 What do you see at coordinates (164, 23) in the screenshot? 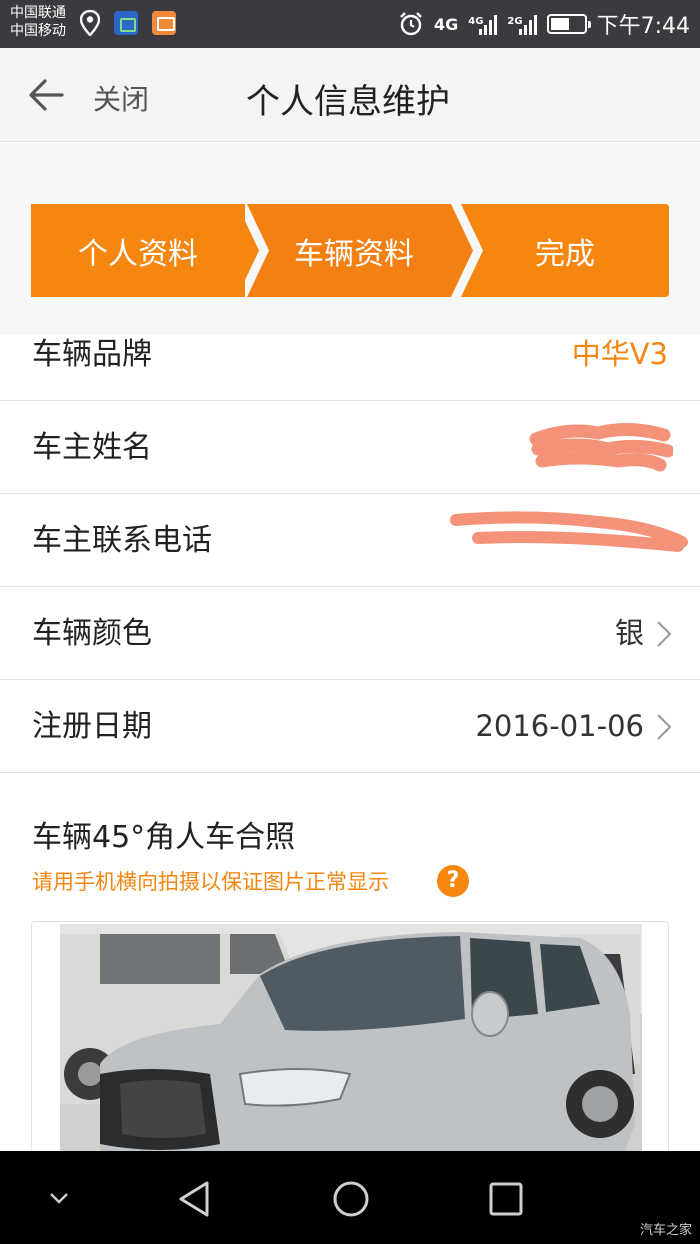
I see `message-notification-icon` at bounding box center [164, 23].